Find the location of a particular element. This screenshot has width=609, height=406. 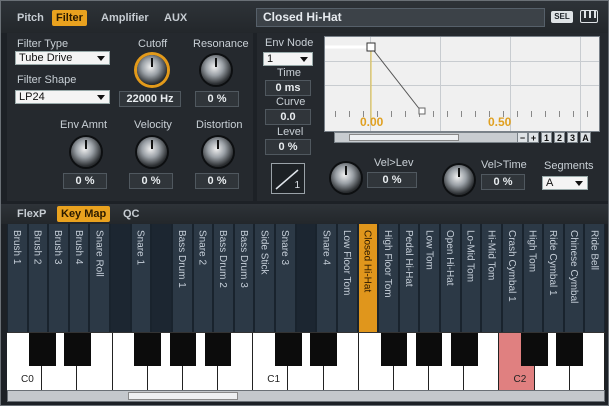

key-map-lane: Brush 3 is located at coordinates (58, 278).